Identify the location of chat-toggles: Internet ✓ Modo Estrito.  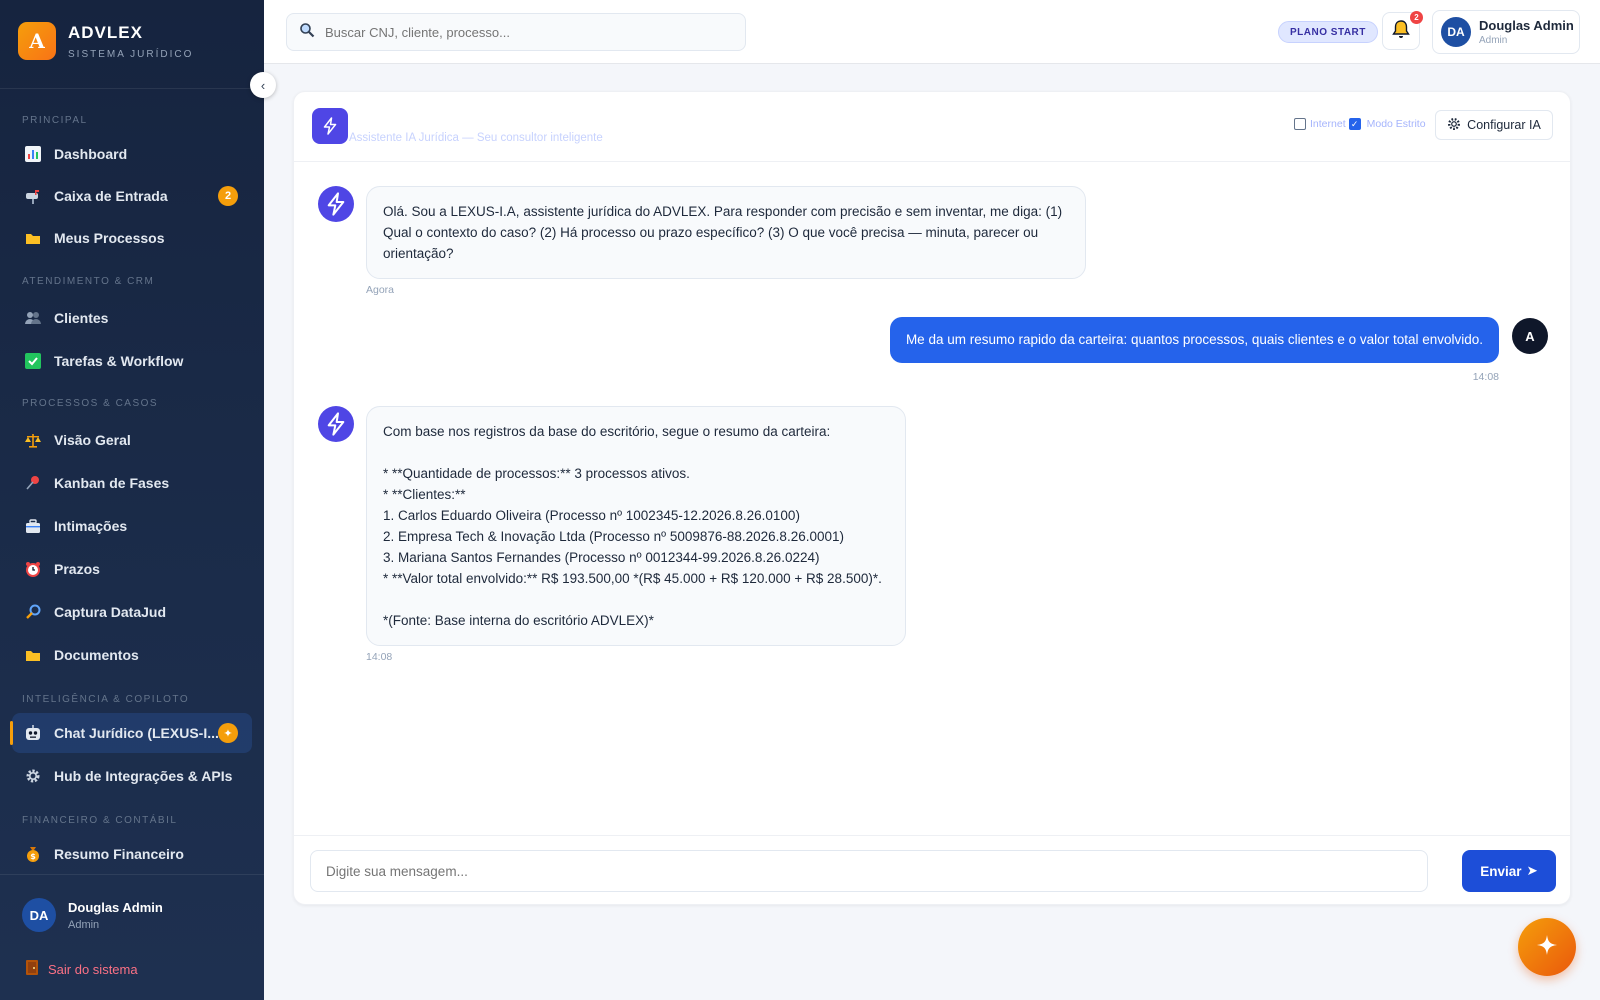
(1360, 124).